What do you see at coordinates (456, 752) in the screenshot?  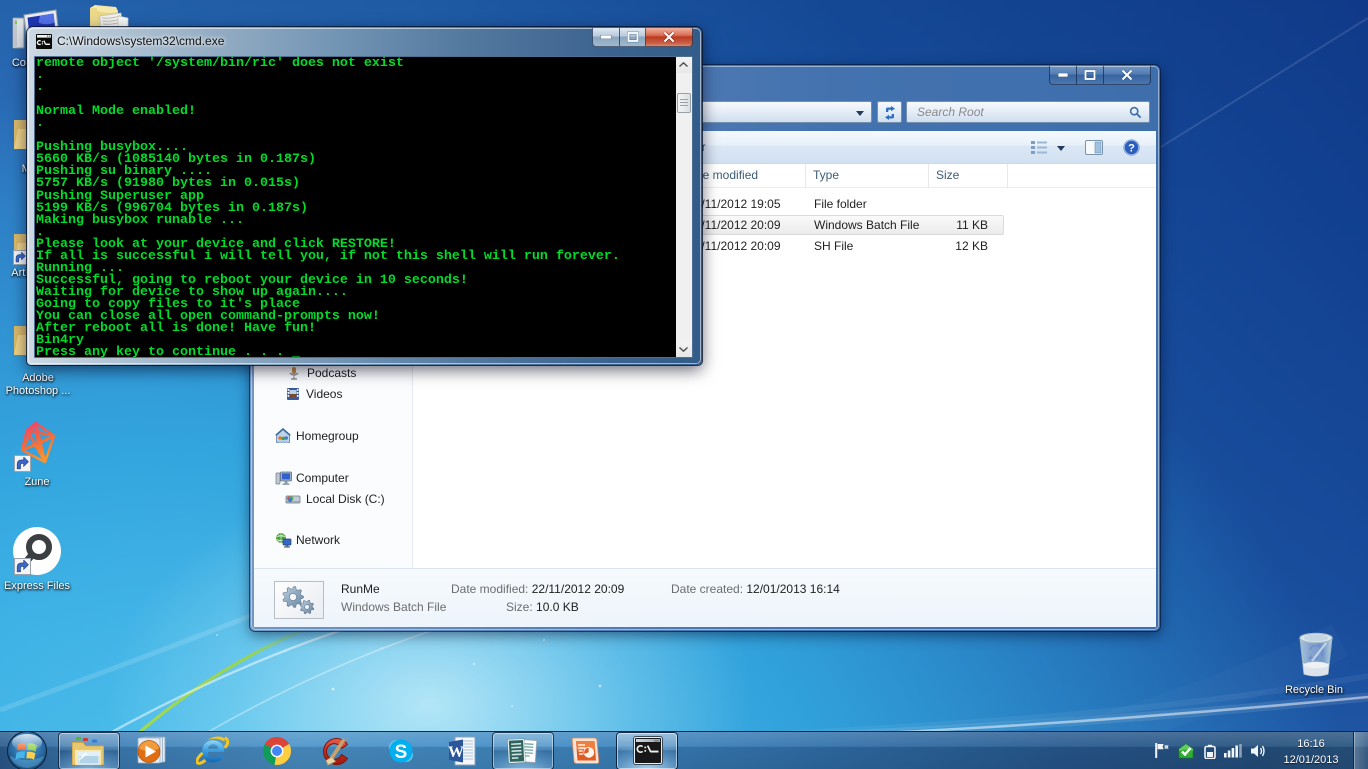 I see `svg-text: W` at bounding box center [456, 752].